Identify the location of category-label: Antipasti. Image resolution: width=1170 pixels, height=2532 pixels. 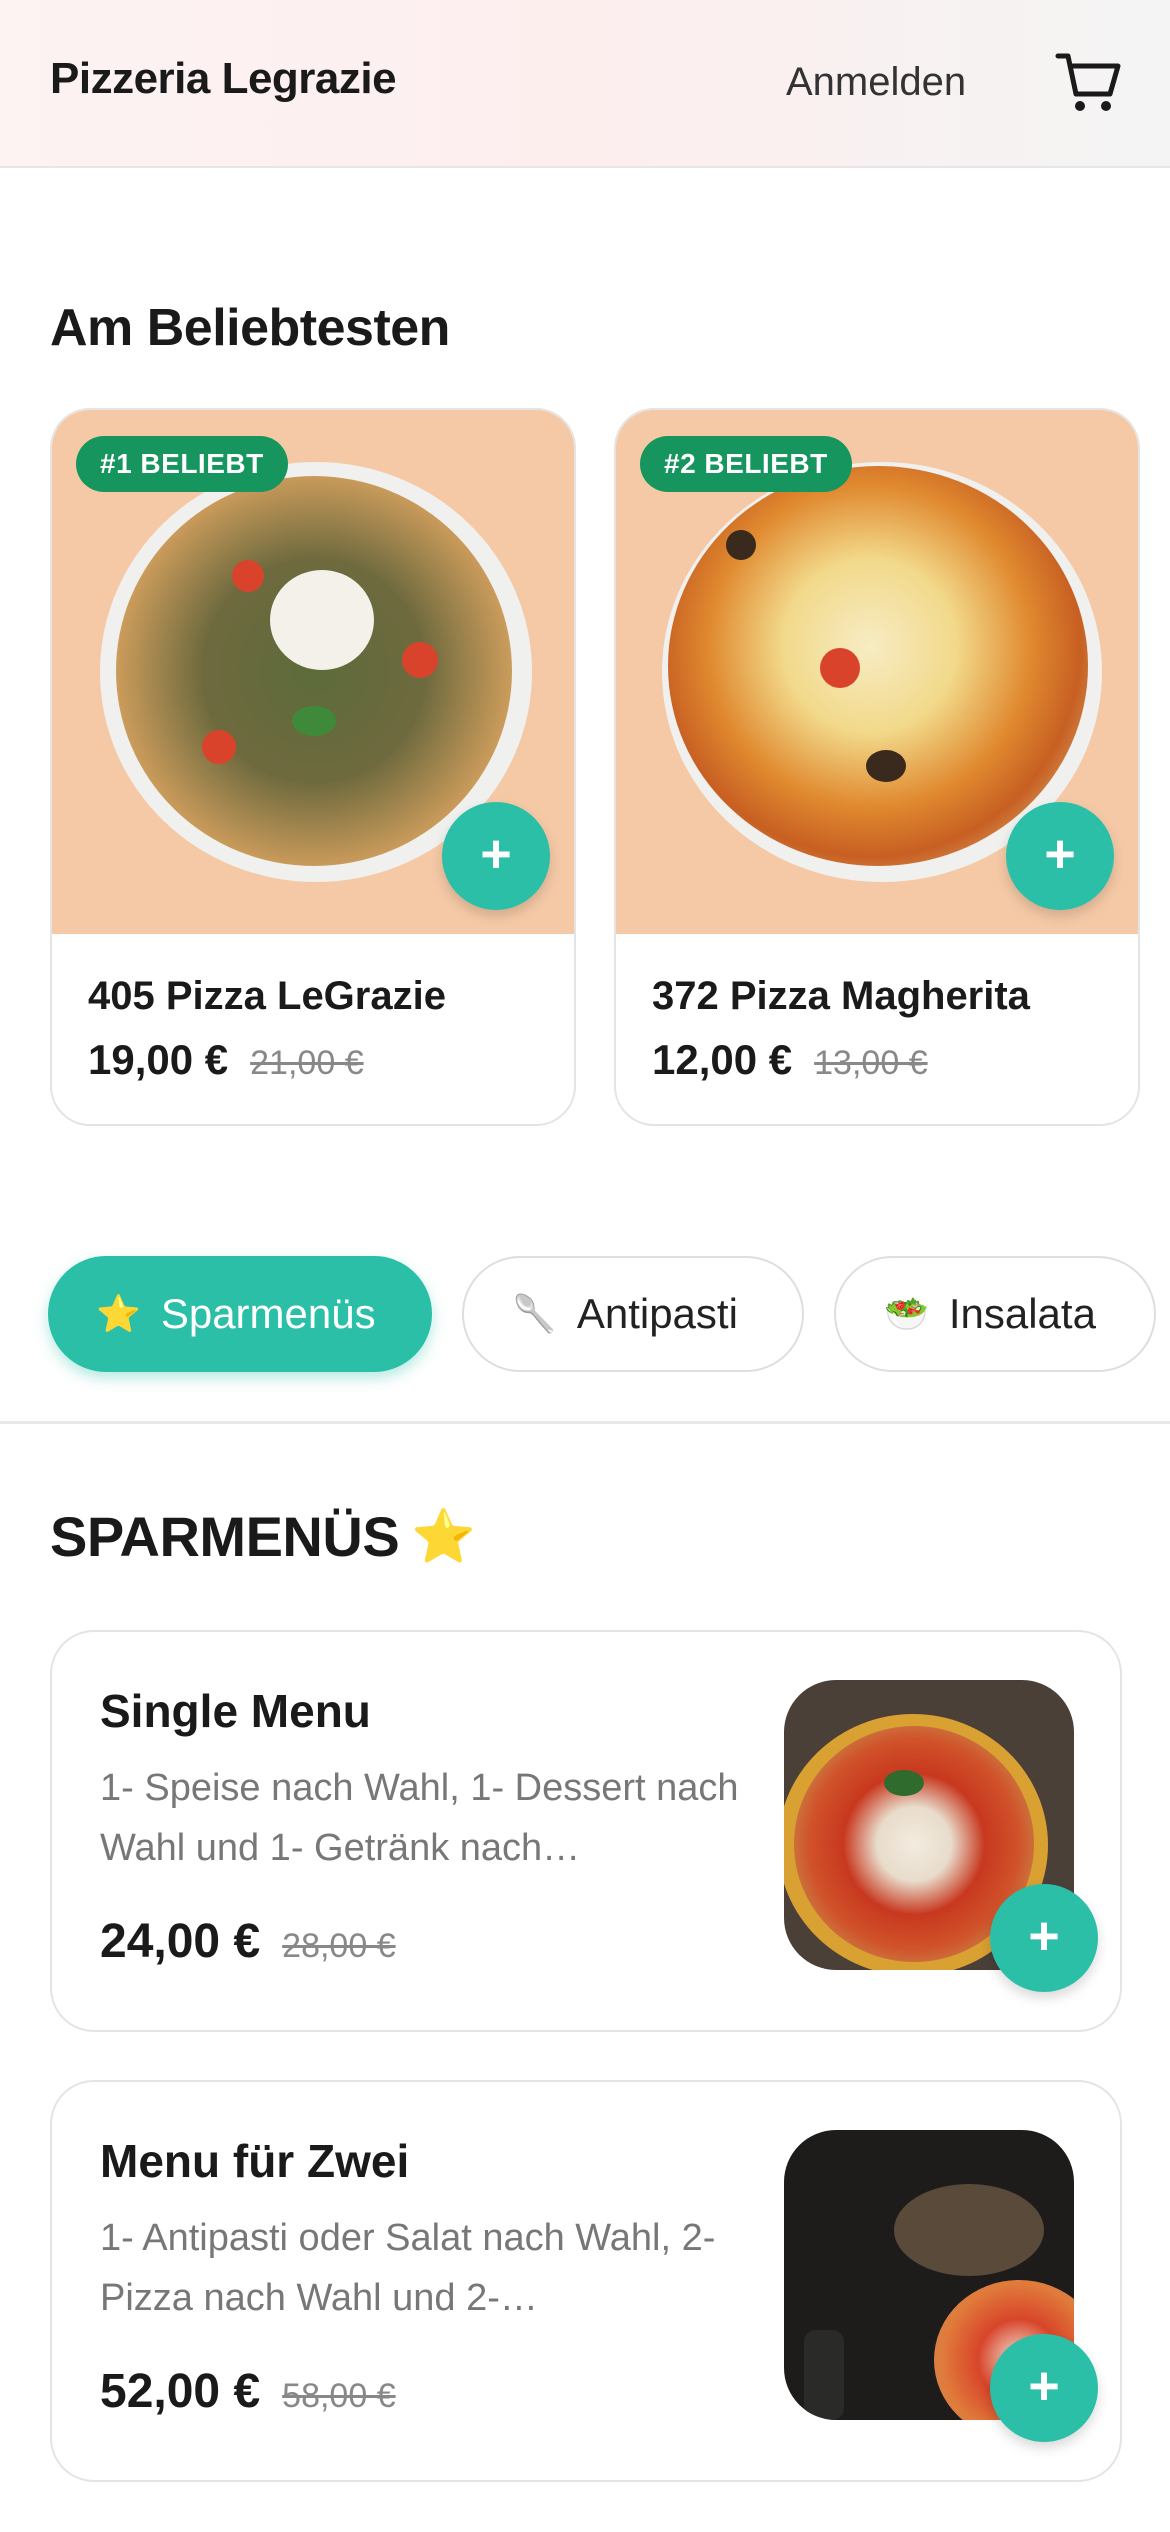
(657, 1313).